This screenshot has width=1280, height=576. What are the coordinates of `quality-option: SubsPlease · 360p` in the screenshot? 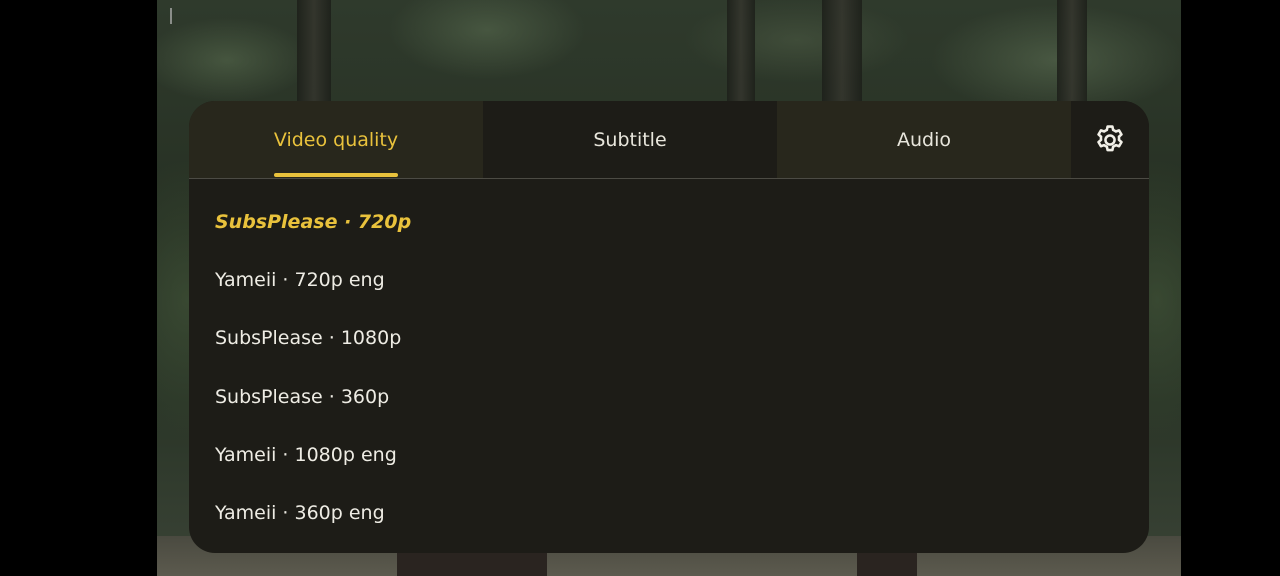 It's located at (669, 397).